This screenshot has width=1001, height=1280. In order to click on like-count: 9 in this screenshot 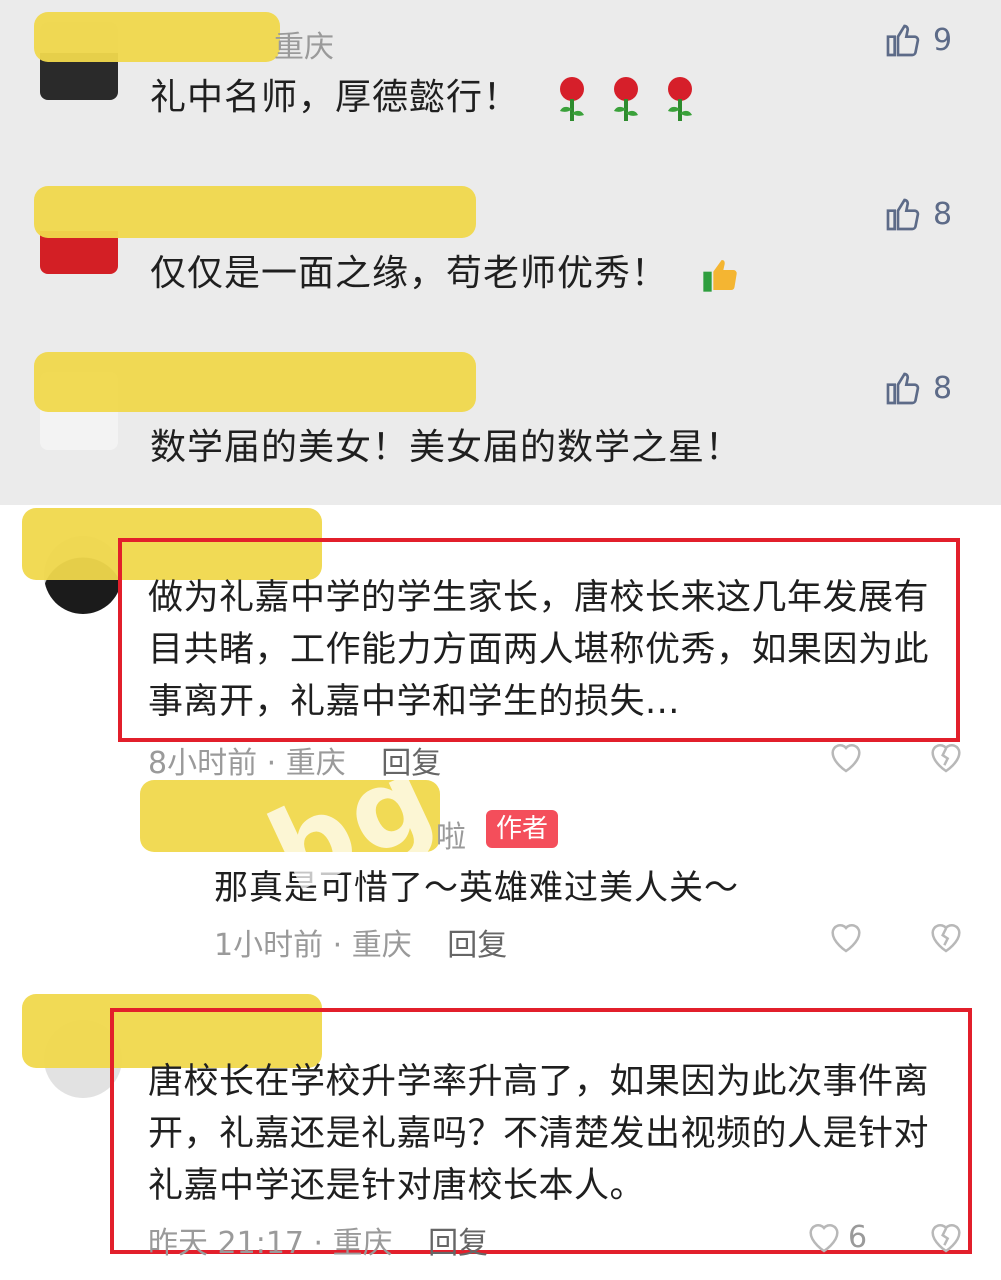, I will do `click(943, 40)`.